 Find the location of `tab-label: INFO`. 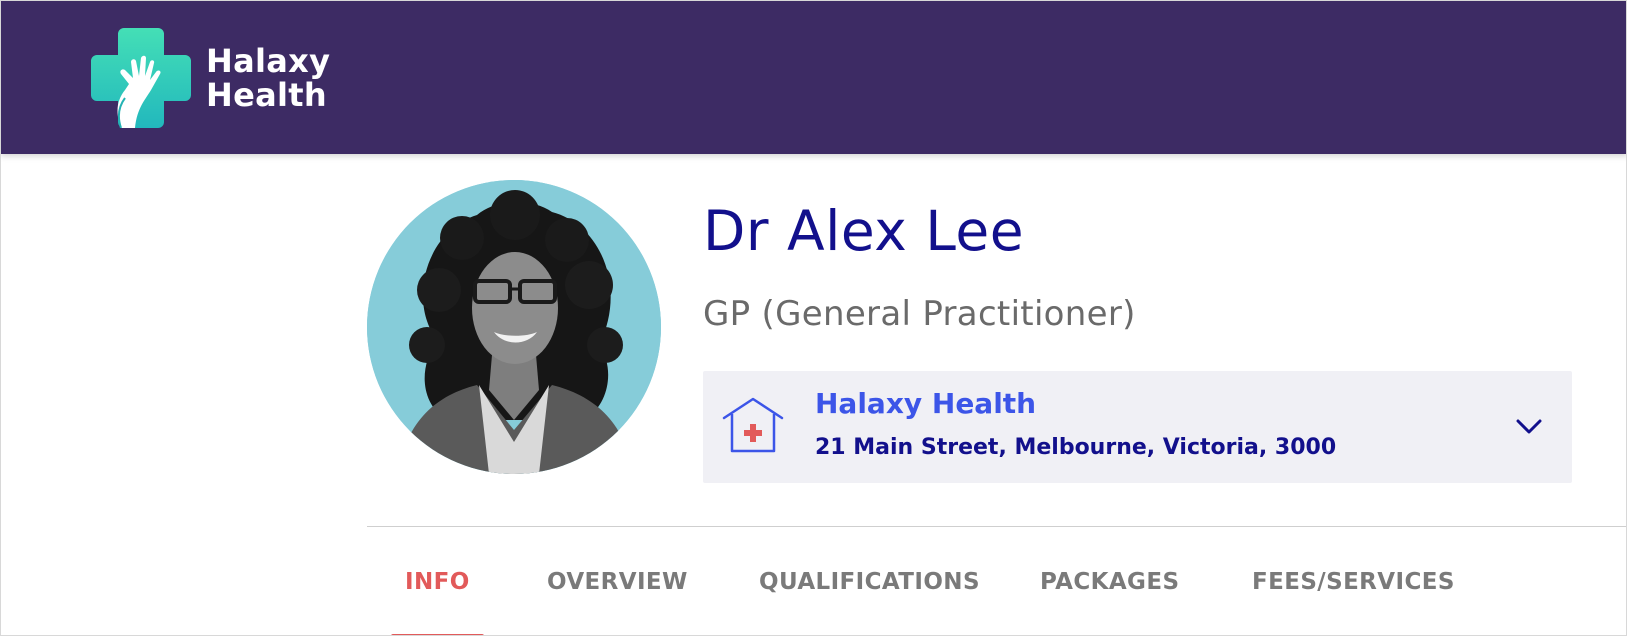

tab-label: INFO is located at coordinates (437, 582).